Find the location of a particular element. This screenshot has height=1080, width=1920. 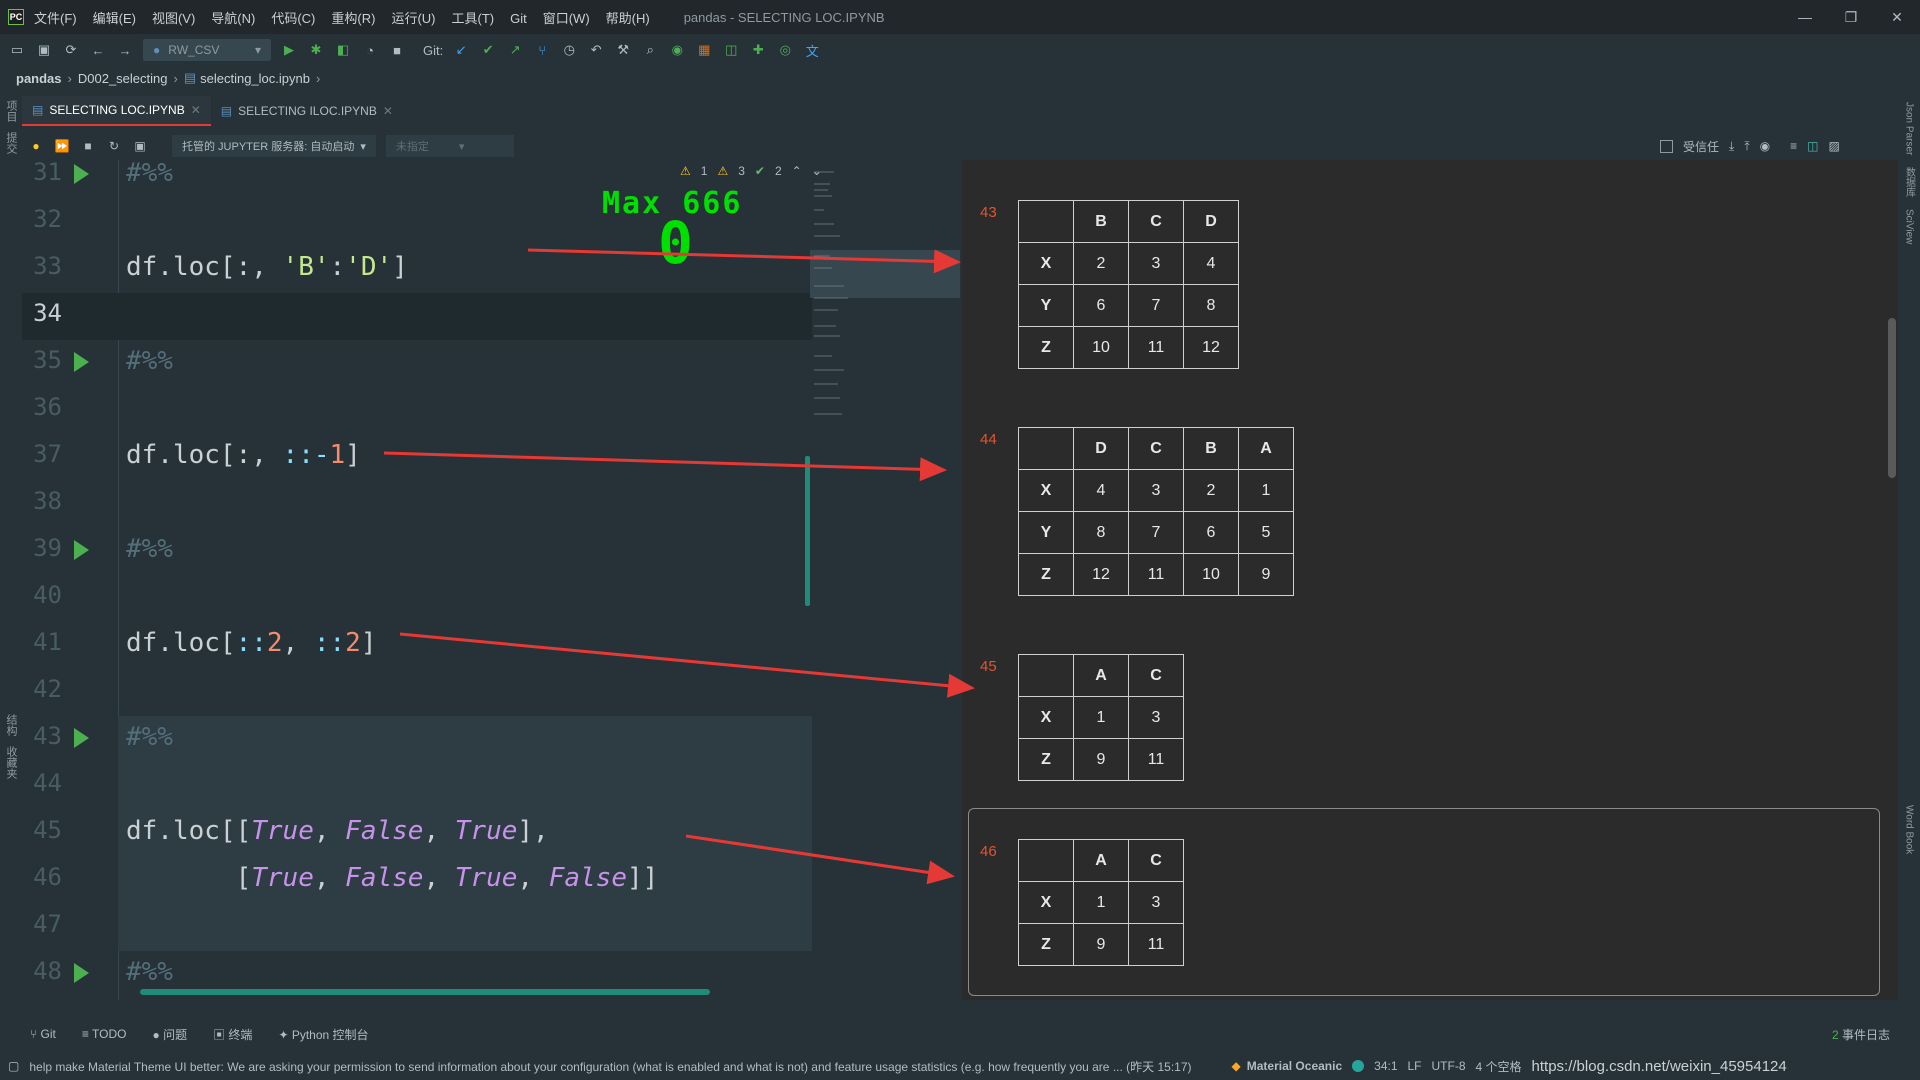

lightbulb-icon: ● is located at coordinates (36, 146).